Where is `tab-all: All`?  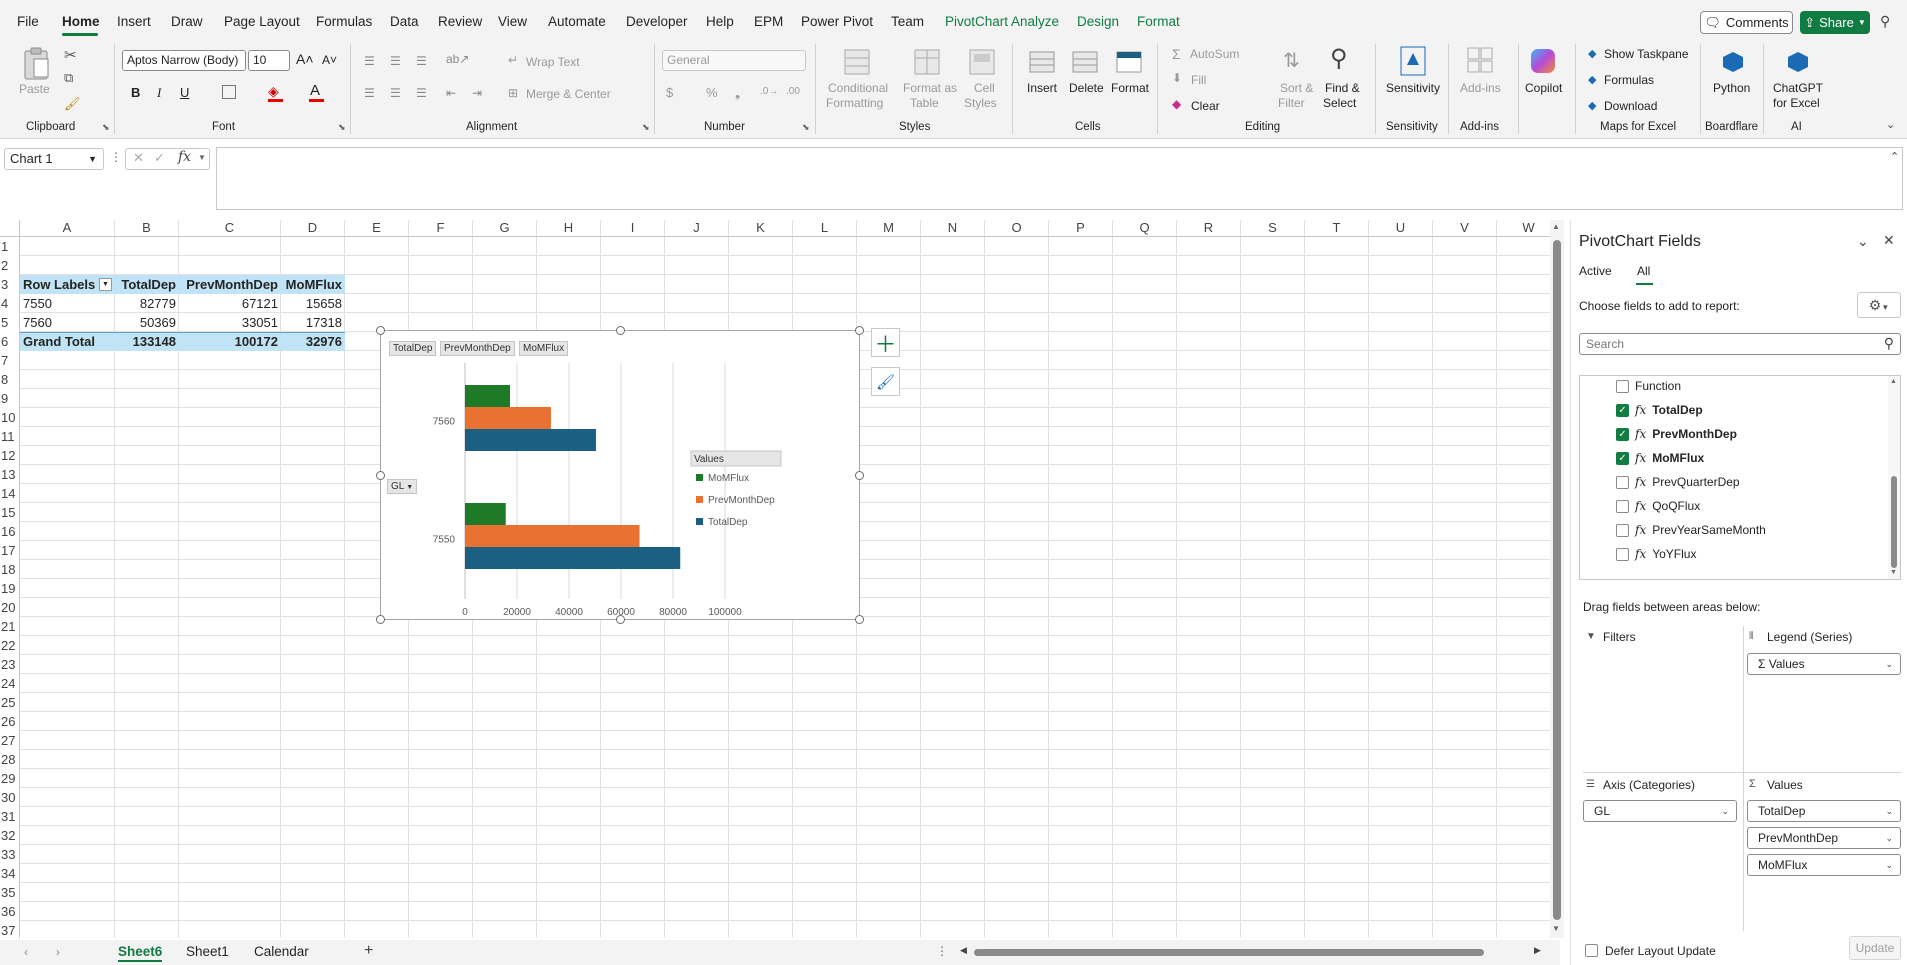 tab-all: All is located at coordinates (1643, 271).